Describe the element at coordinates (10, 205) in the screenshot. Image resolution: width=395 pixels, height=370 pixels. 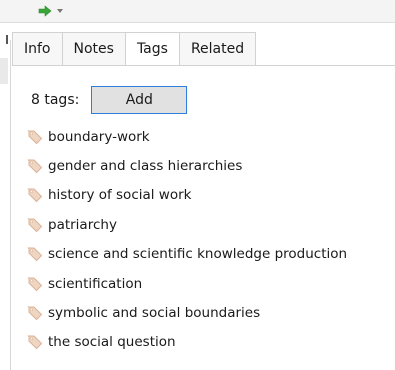
I see `pane-splitter` at that location.